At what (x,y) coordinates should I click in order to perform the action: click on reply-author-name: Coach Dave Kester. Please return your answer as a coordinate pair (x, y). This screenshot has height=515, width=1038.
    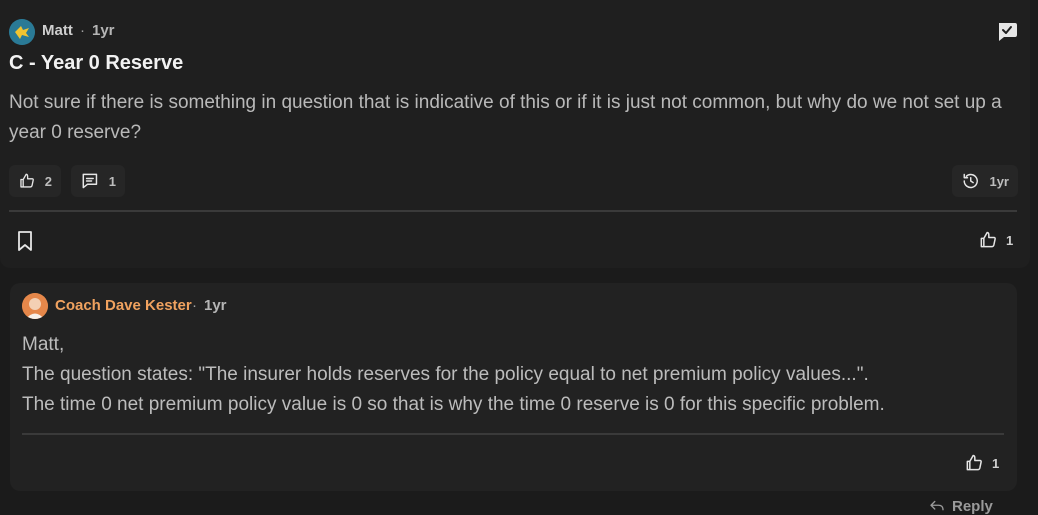
    Looking at the image, I should click on (123, 305).